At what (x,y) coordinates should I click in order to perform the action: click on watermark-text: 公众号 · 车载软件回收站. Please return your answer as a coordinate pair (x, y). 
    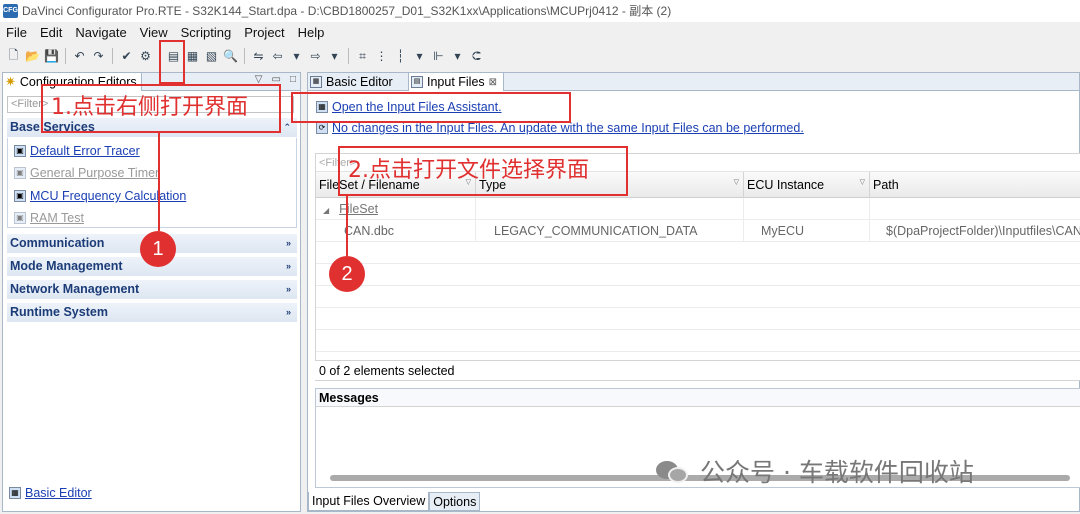
    Looking at the image, I should click on (837, 472).